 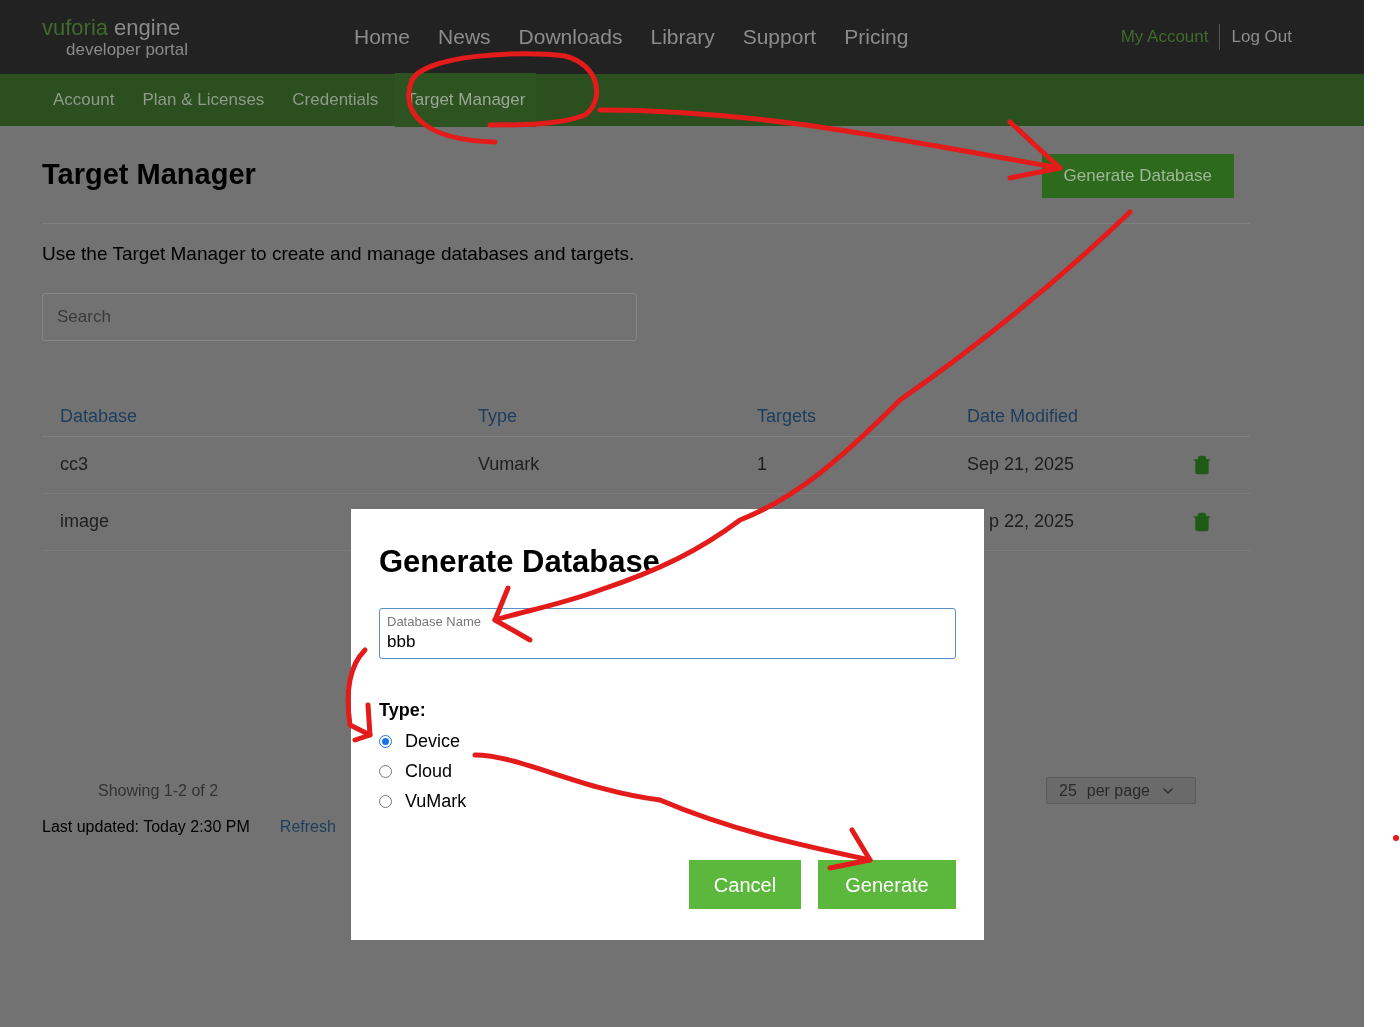 I want to click on table-cell: p 22, 2025, so click(x=1032, y=521).